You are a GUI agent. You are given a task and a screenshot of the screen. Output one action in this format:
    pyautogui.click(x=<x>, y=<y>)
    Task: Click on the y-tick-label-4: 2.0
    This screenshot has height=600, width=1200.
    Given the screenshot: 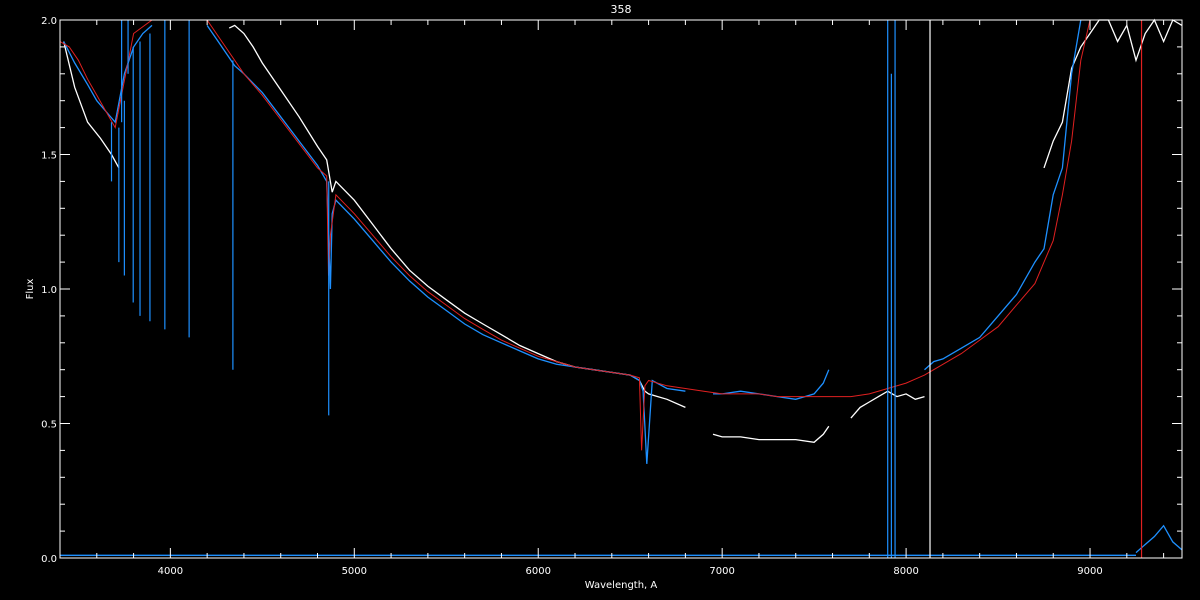 What is the action you would take?
    pyautogui.click(x=49, y=21)
    